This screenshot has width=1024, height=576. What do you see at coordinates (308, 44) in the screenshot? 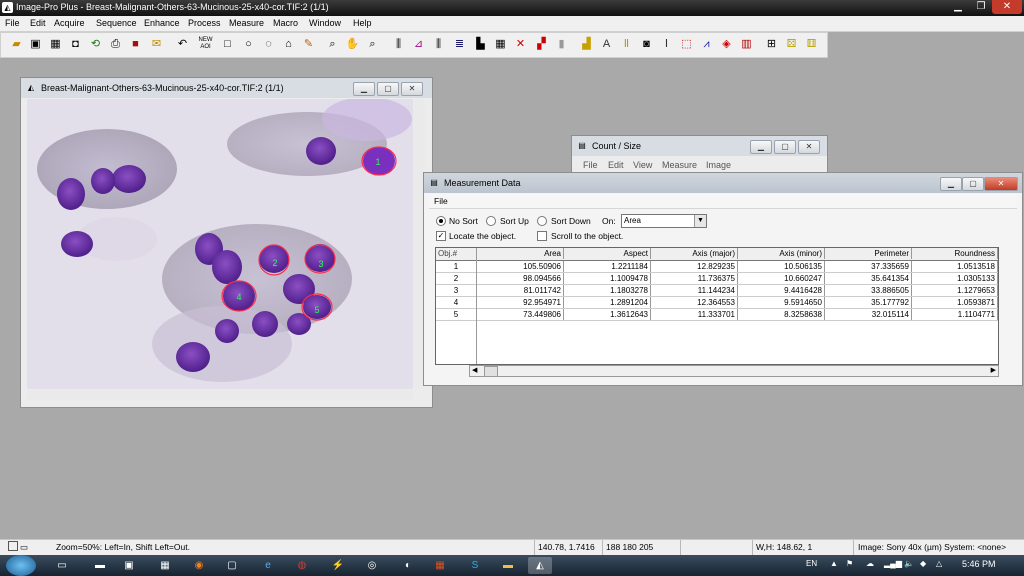
I see `pencil-icon: ✎` at bounding box center [308, 44].